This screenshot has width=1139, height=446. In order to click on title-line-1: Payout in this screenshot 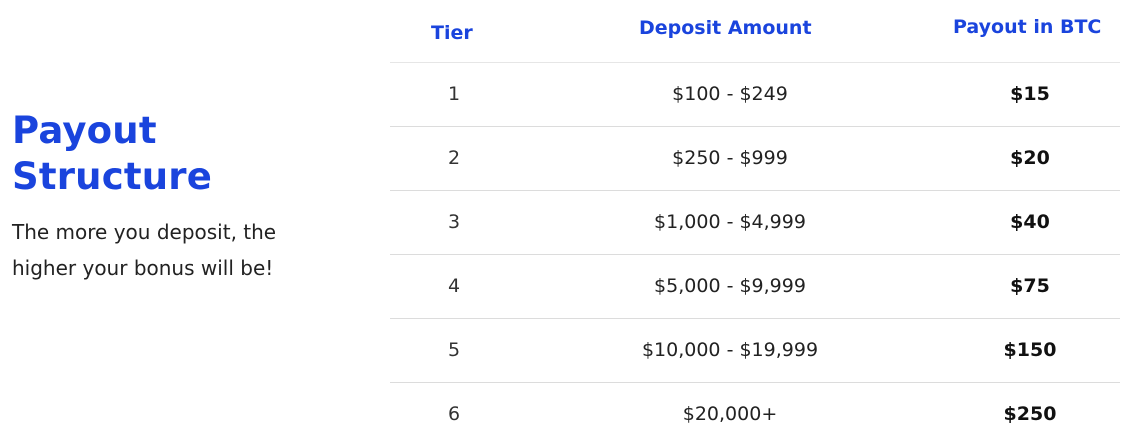, I will do `click(84, 130)`.